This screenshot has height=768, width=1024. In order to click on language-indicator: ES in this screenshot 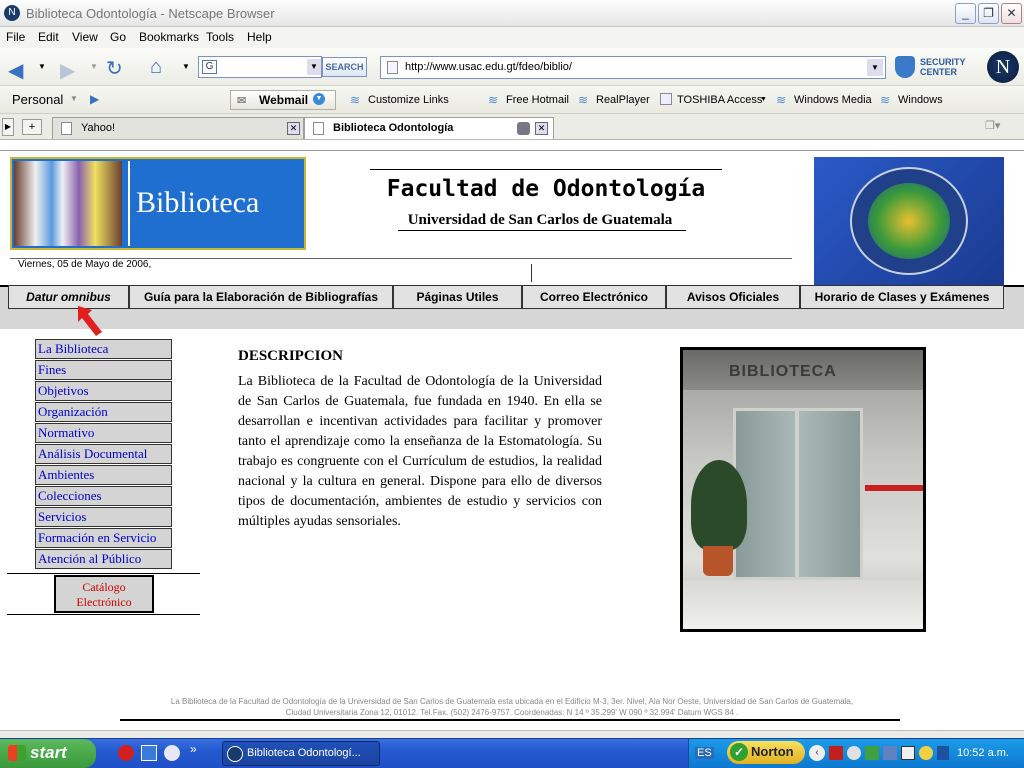, I will do `click(704, 753)`.